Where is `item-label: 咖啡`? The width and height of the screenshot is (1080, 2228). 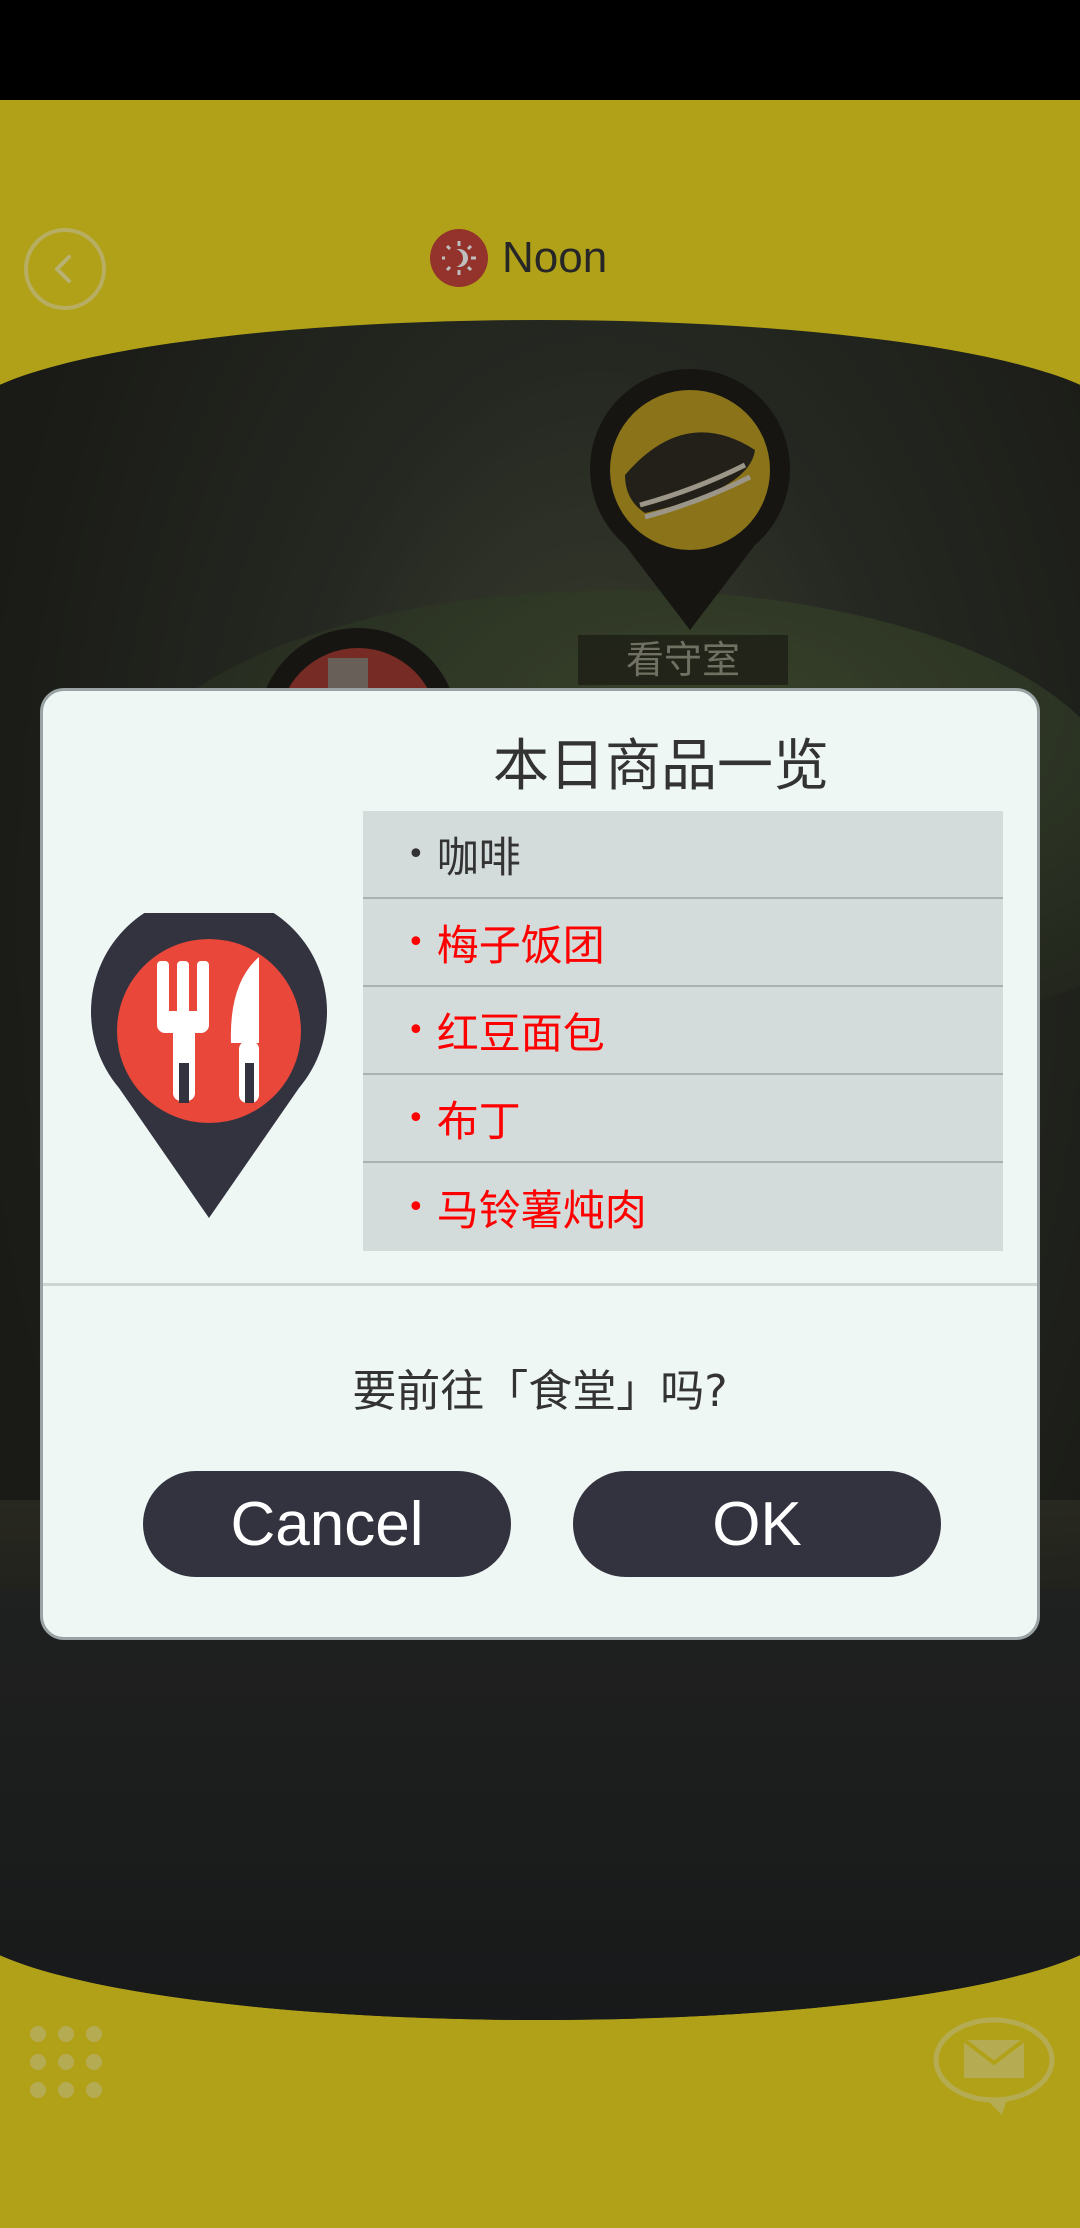
item-label: 咖啡 is located at coordinates (478, 857).